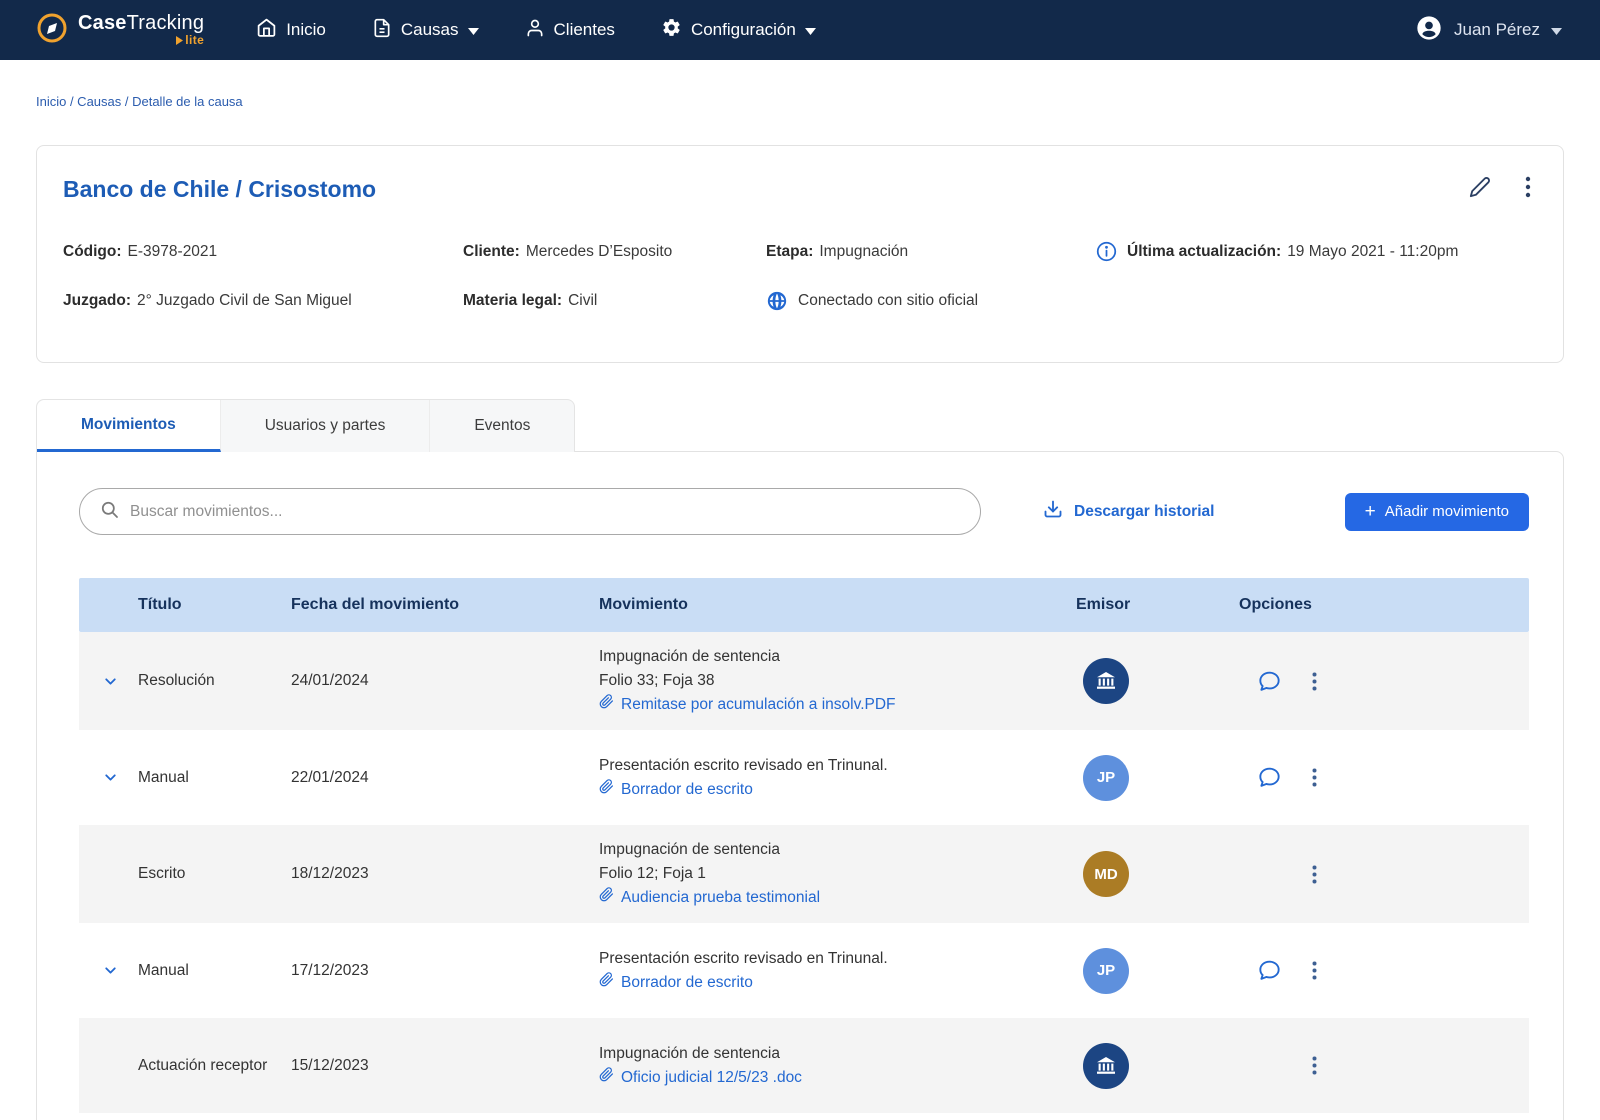 The height and width of the screenshot is (1120, 1600). Describe the element at coordinates (203, 1065) in the screenshot. I see `row-titulo: Actuación receptor` at that location.